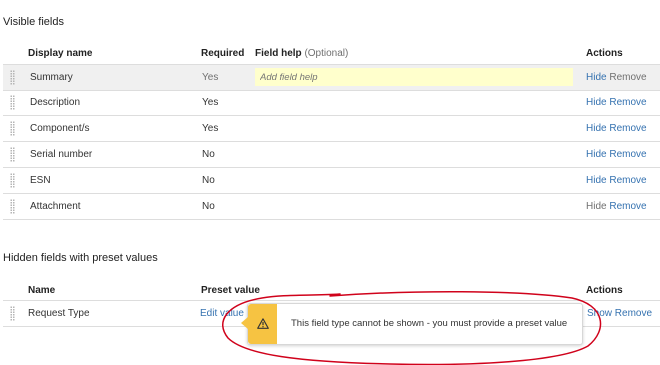 The image size is (660, 365). I want to click on column-header-required: Required, so click(223, 53).